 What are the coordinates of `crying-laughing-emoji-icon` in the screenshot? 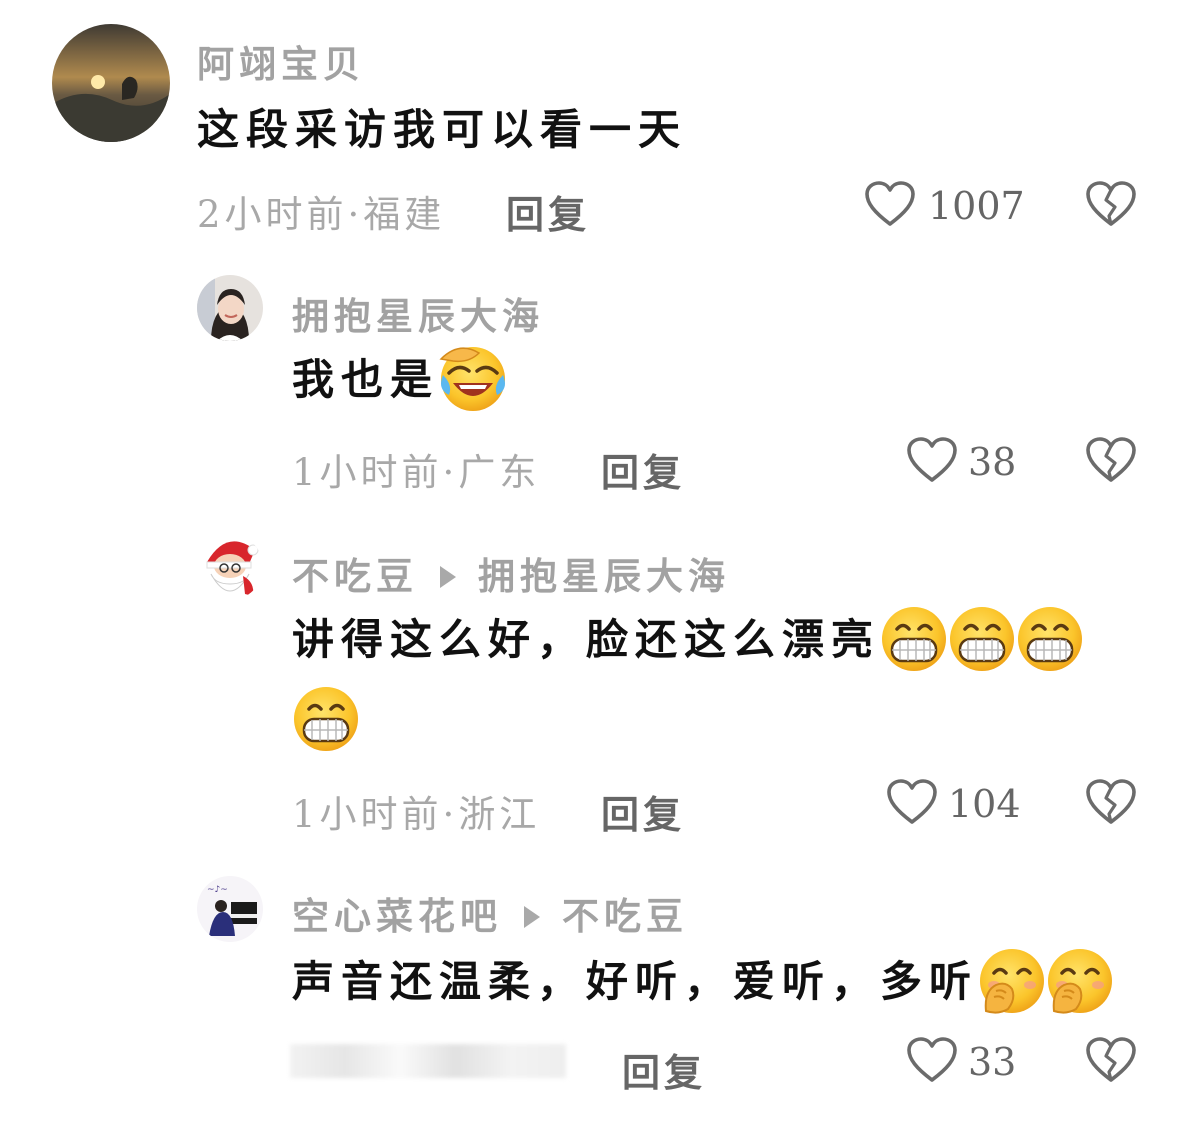 It's located at (473, 379).